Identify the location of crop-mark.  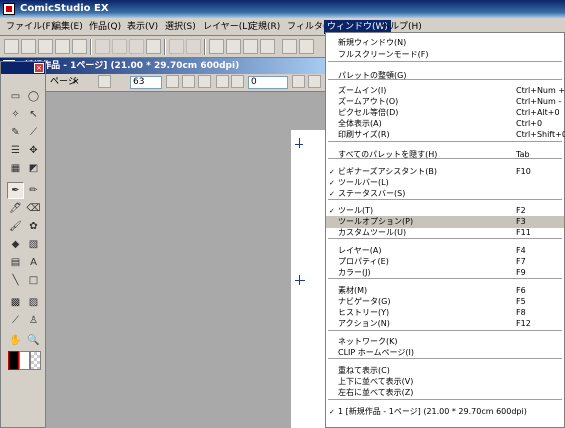
(299, 143).